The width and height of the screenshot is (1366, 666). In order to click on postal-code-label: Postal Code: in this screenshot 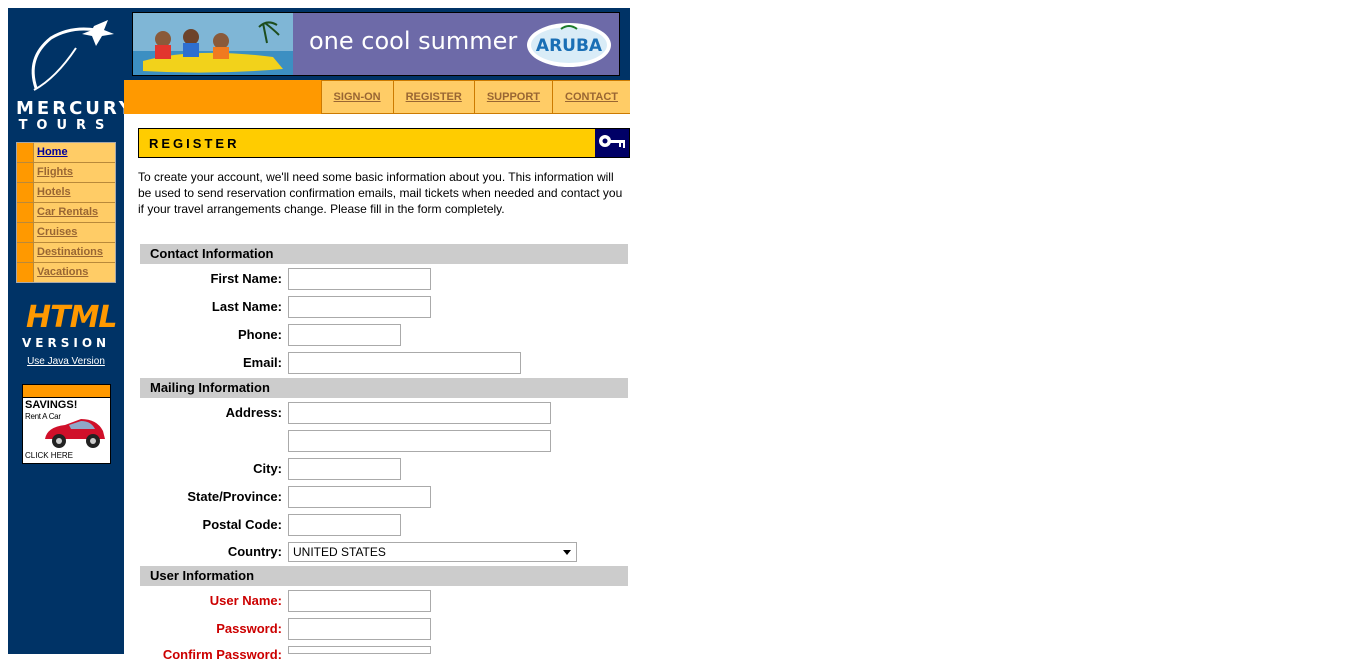, I will do `click(242, 524)`.